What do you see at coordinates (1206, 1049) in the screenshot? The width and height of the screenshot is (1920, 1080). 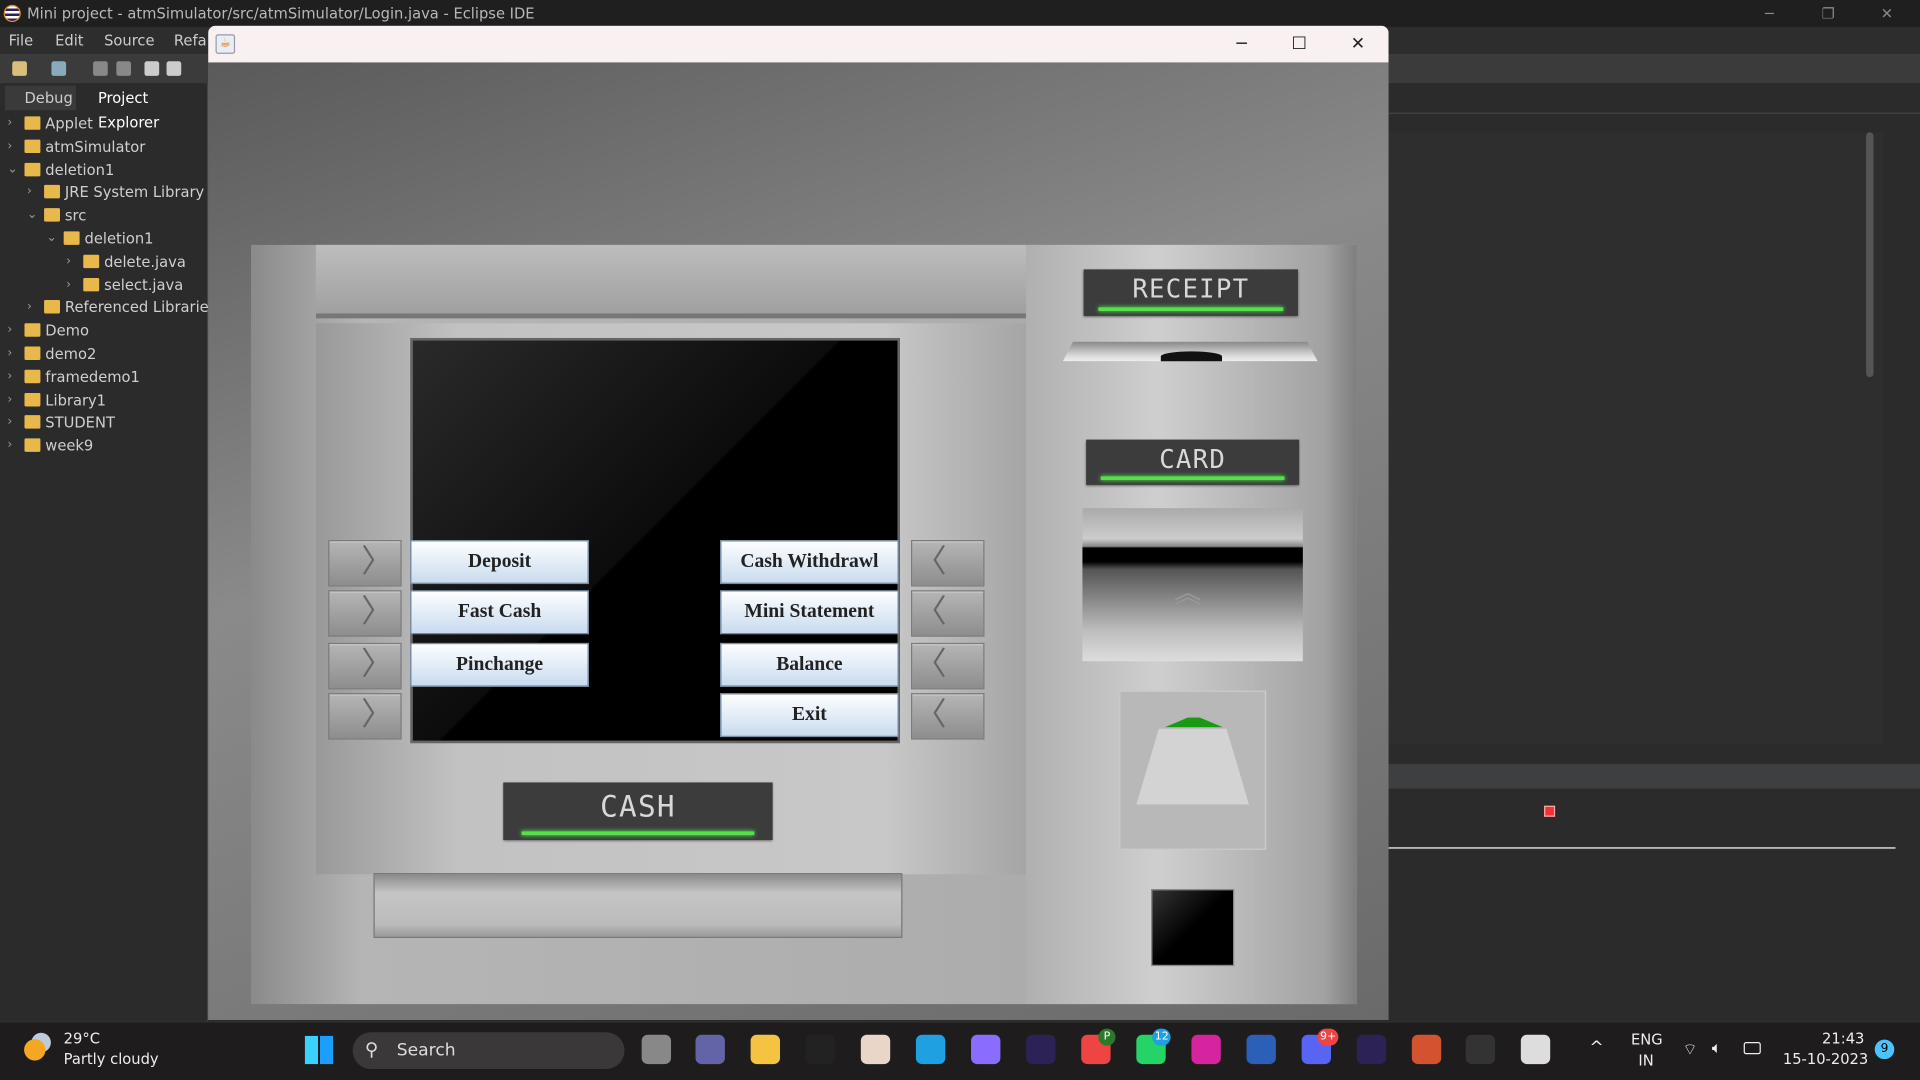 I see `instagram-icon` at bounding box center [1206, 1049].